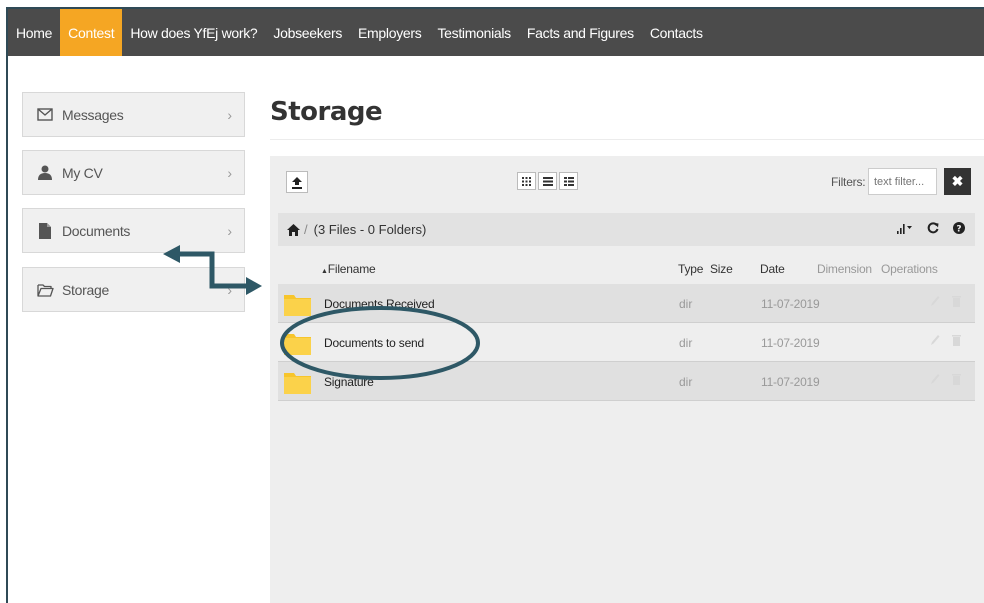 This screenshot has height=603, width=984. What do you see at coordinates (580, 32) in the screenshot?
I see `nav-facts-figures: Facts and Figures` at bounding box center [580, 32].